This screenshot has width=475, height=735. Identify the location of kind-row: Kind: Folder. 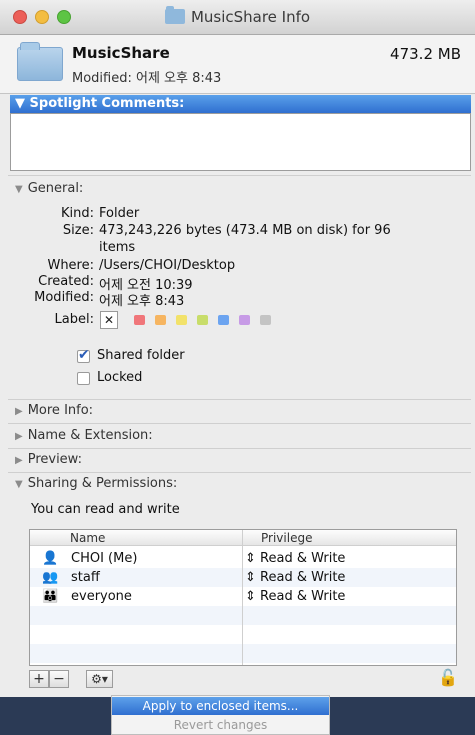
(237, 214).